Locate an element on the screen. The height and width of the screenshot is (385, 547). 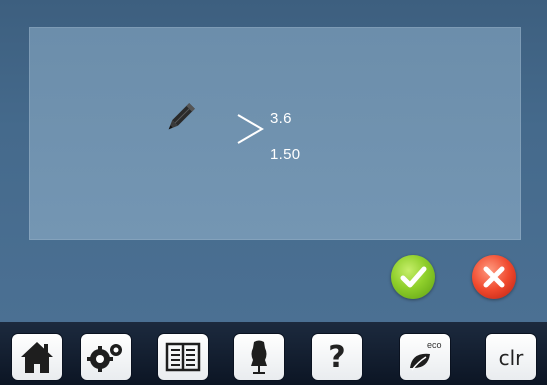
house-icon is located at coordinates (37, 357).